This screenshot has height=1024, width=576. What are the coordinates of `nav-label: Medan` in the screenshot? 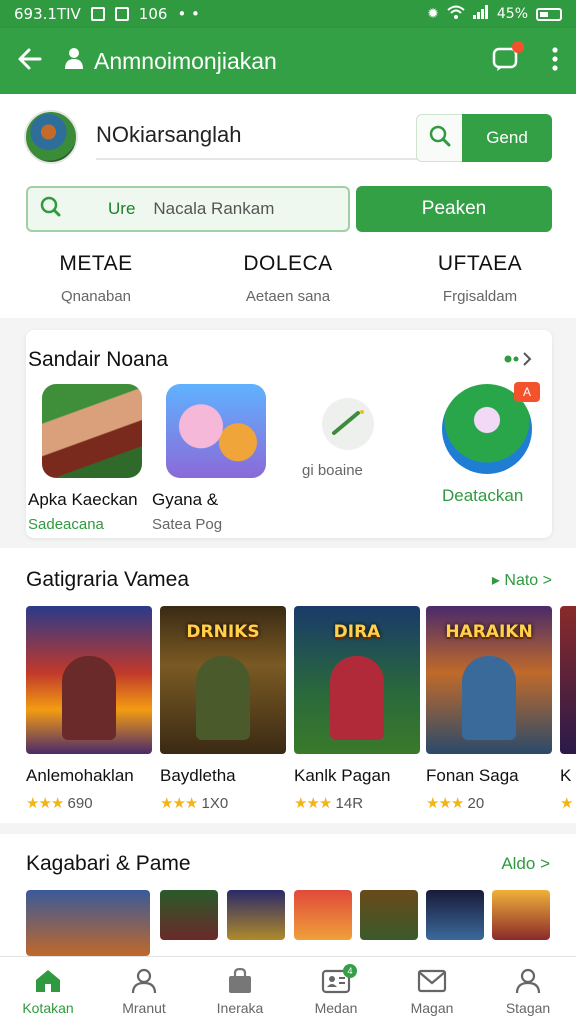 It's located at (336, 1007).